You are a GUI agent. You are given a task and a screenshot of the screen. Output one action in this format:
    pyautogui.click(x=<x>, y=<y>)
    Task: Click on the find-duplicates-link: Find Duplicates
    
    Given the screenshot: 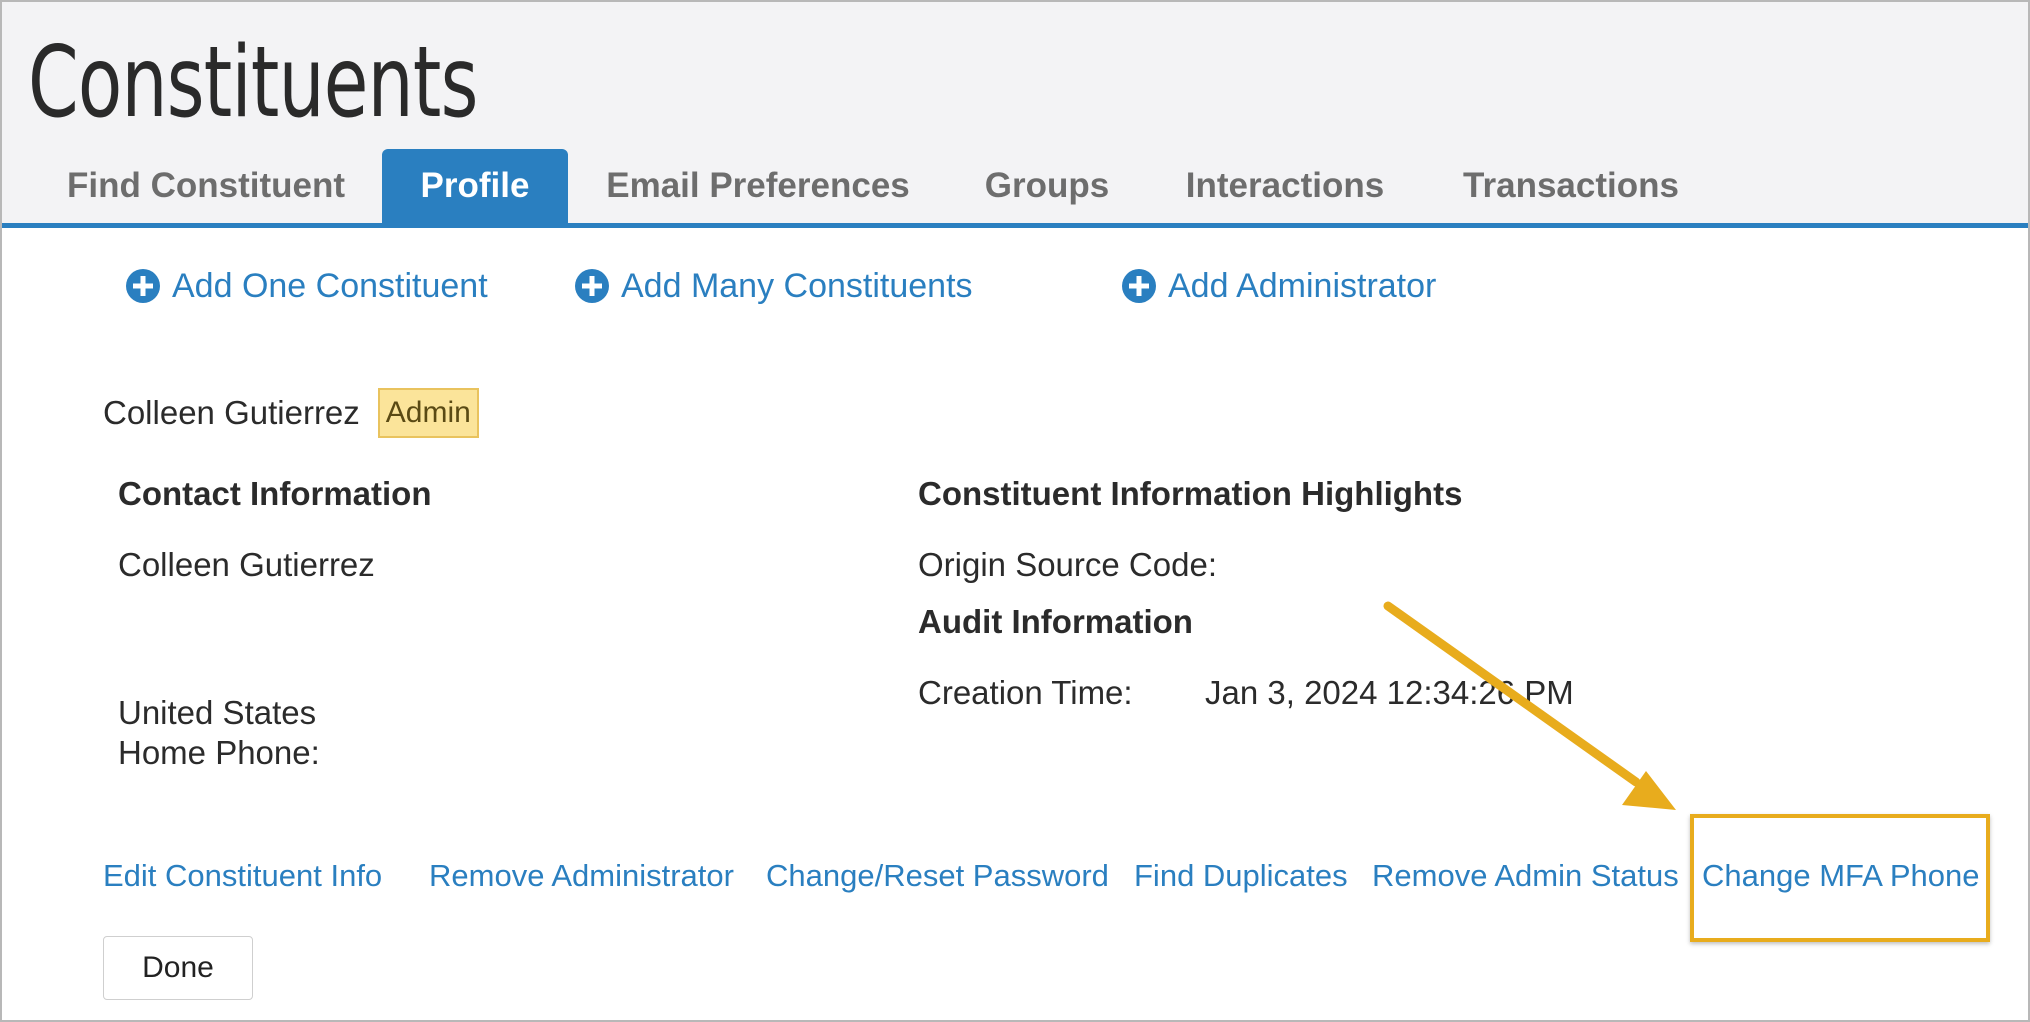 What is the action you would take?
    pyautogui.click(x=1241, y=876)
    